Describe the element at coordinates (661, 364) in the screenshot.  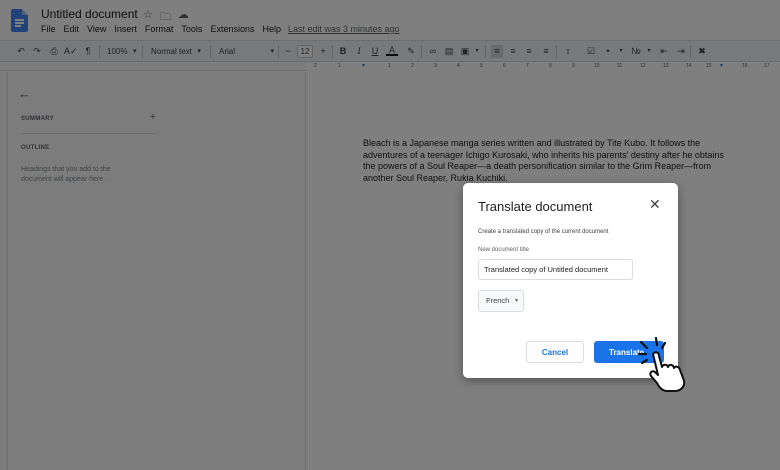
I see `hand-pointer-cursor-icon` at that location.